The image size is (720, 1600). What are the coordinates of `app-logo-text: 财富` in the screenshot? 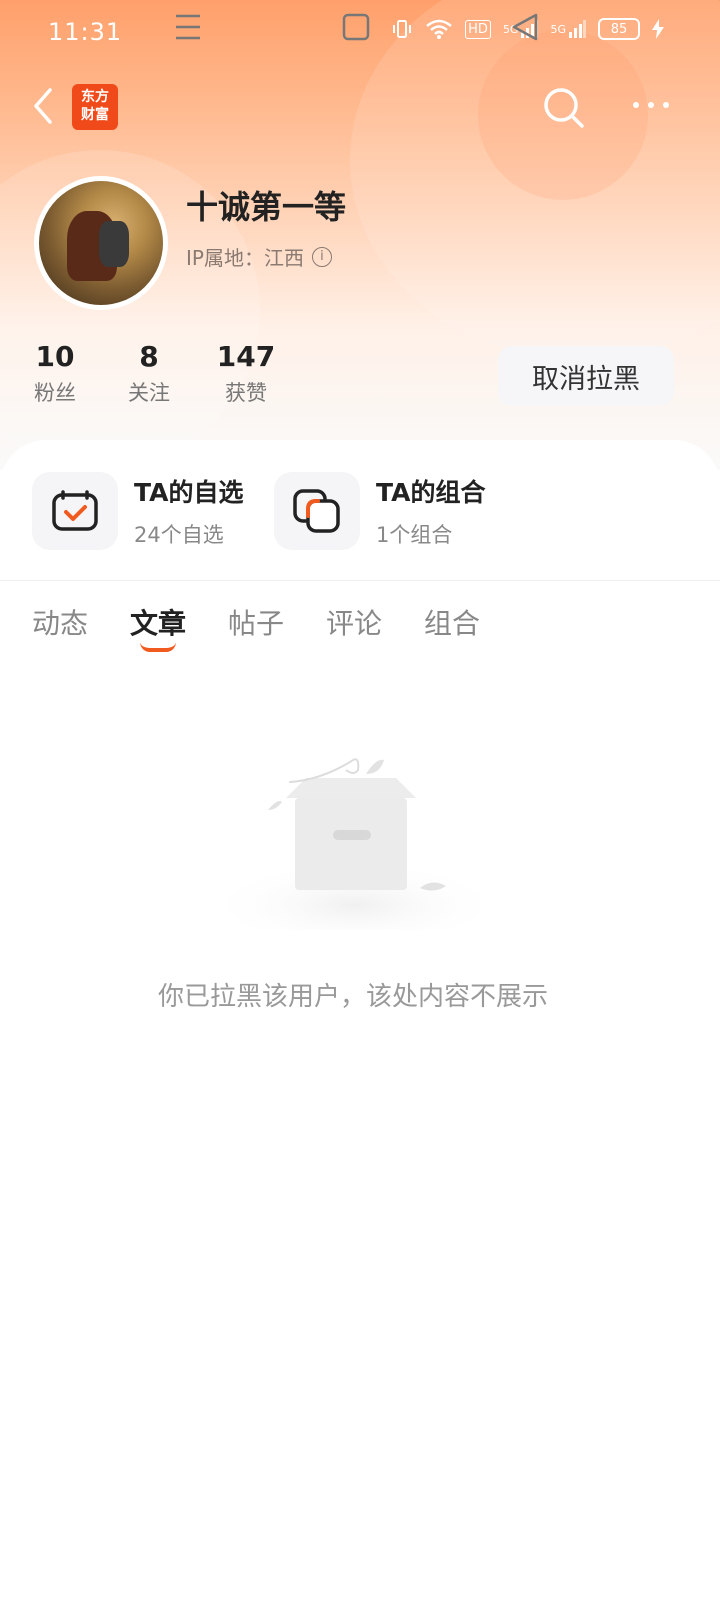 It's located at (95, 115).